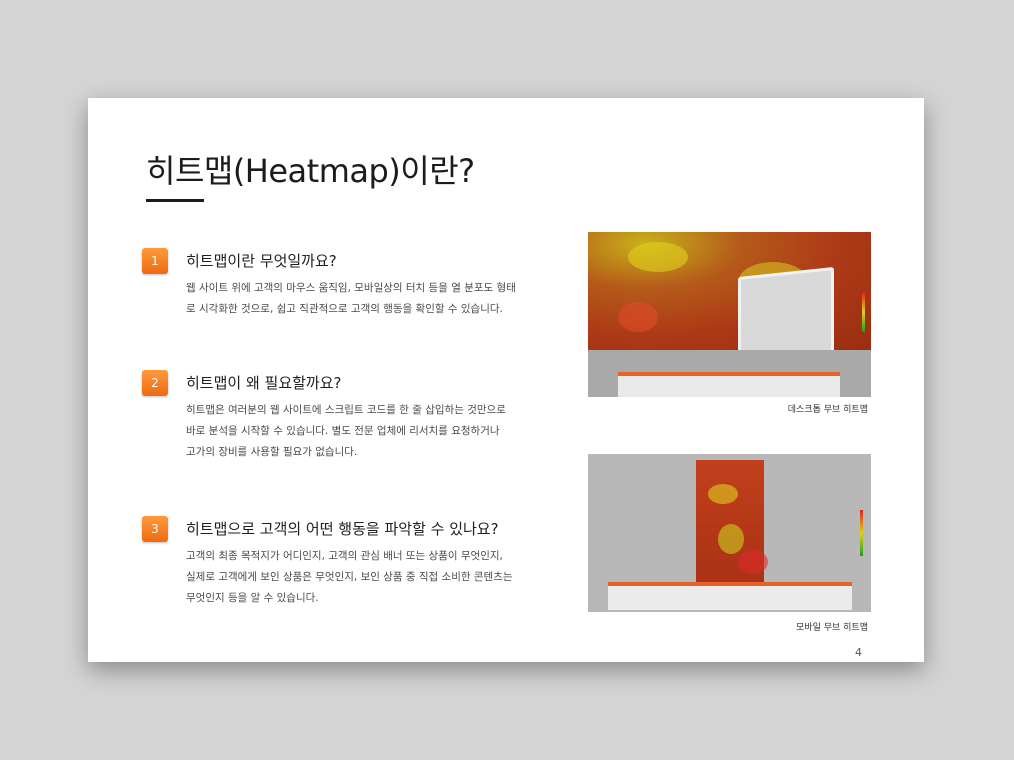  What do you see at coordinates (175, 200) in the screenshot?
I see `title-underline` at bounding box center [175, 200].